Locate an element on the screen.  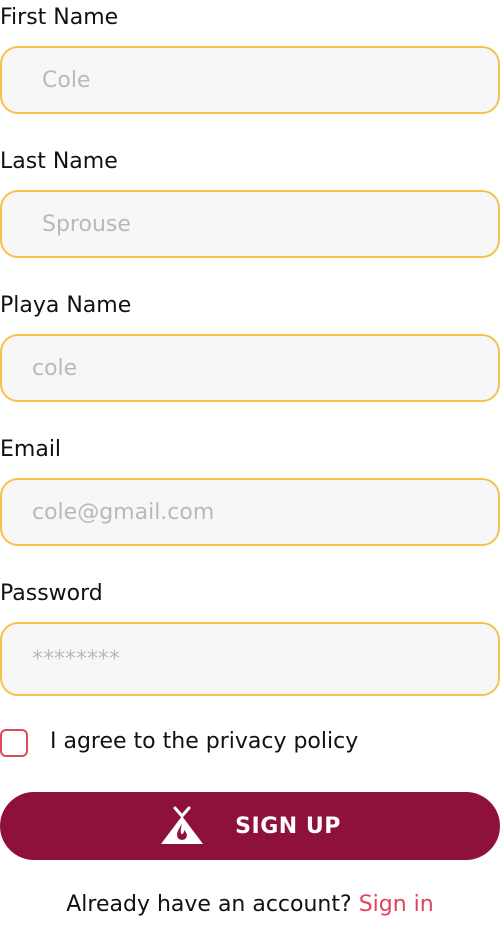
sign-in-link: Sign in is located at coordinates (396, 904).